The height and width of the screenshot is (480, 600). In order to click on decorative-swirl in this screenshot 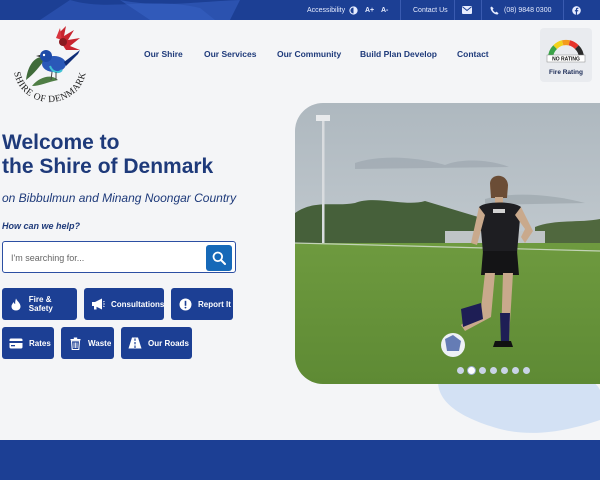, I will do `click(140, 10)`.